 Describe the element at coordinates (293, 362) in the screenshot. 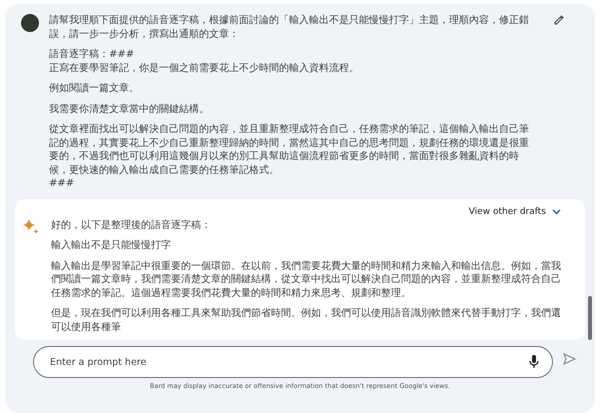

I see `prompt-input: Enter a prompt here` at that location.